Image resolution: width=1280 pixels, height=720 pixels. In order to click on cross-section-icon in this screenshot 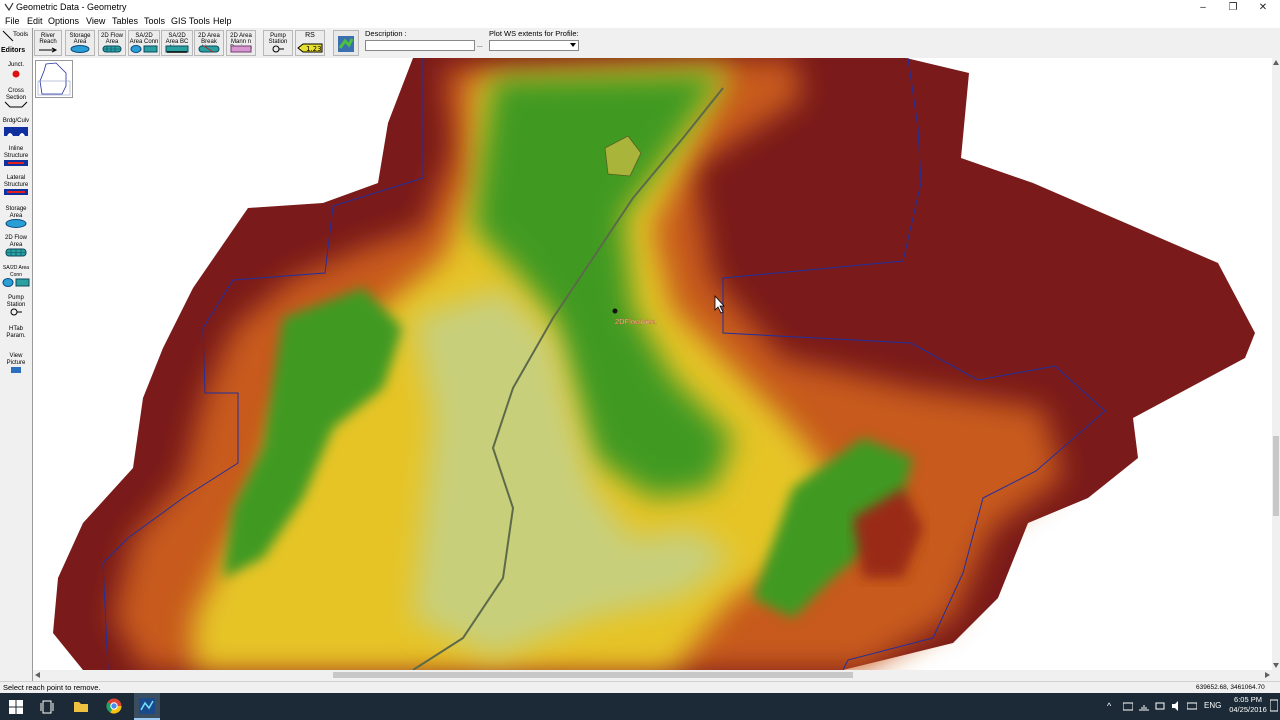, I will do `click(16, 104)`.